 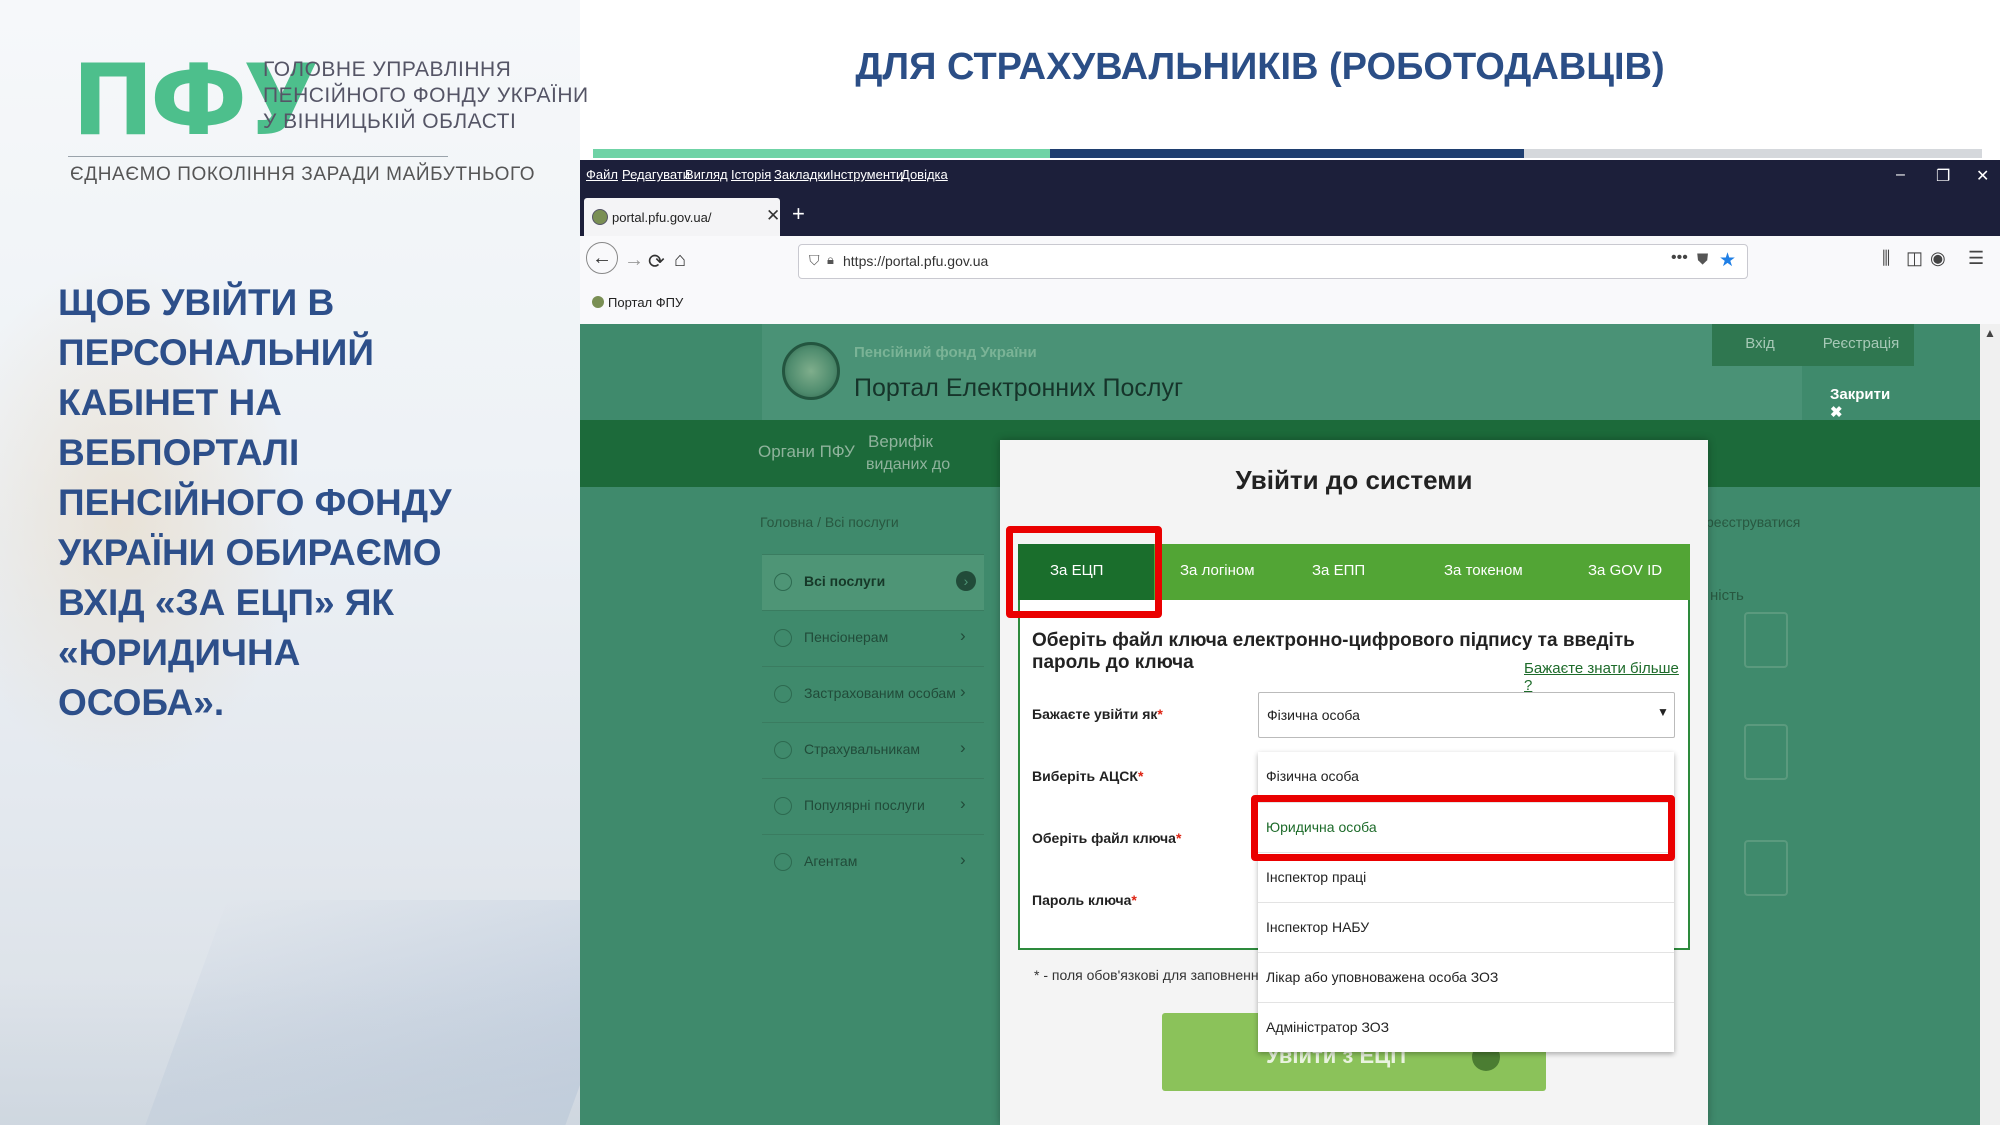 What do you see at coordinates (1483, 570) in the screenshot?
I see `tab-token: За токеном` at bounding box center [1483, 570].